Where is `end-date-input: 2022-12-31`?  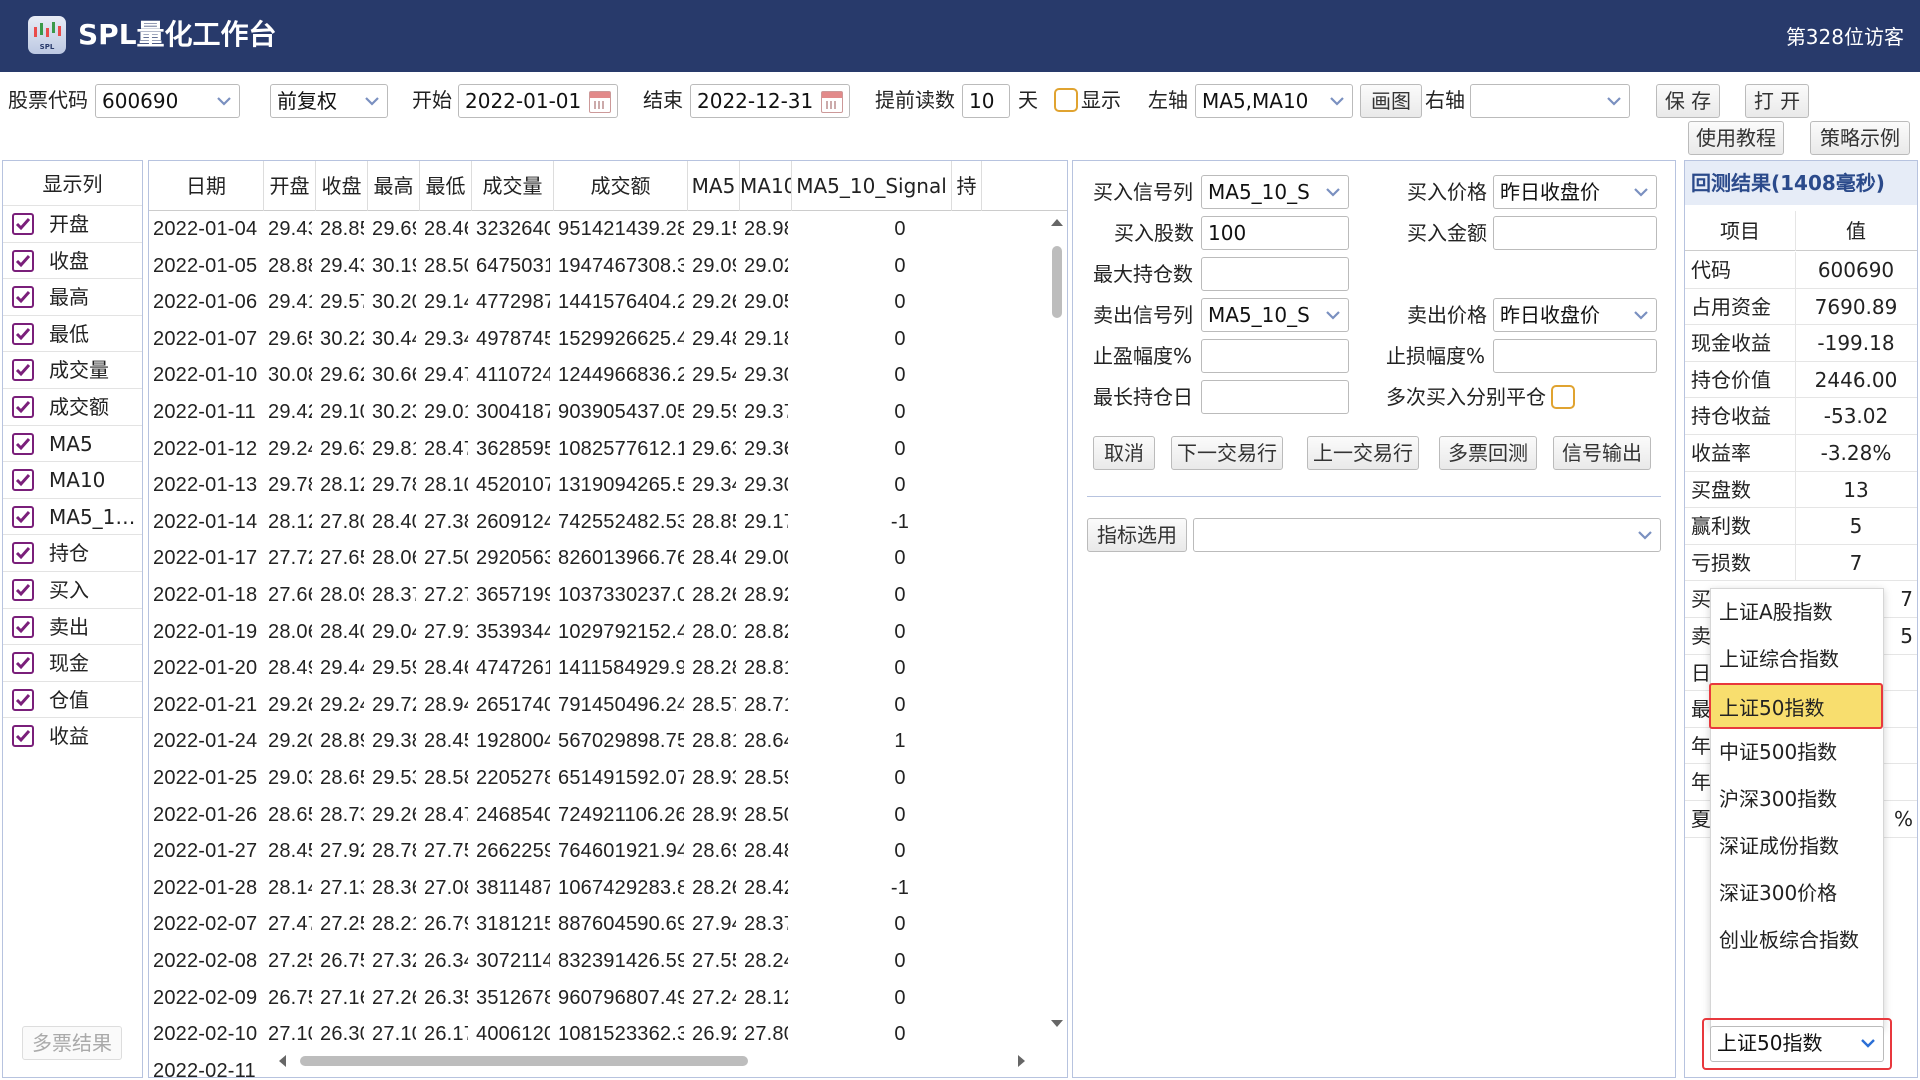 end-date-input: 2022-12-31 is located at coordinates (770, 101).